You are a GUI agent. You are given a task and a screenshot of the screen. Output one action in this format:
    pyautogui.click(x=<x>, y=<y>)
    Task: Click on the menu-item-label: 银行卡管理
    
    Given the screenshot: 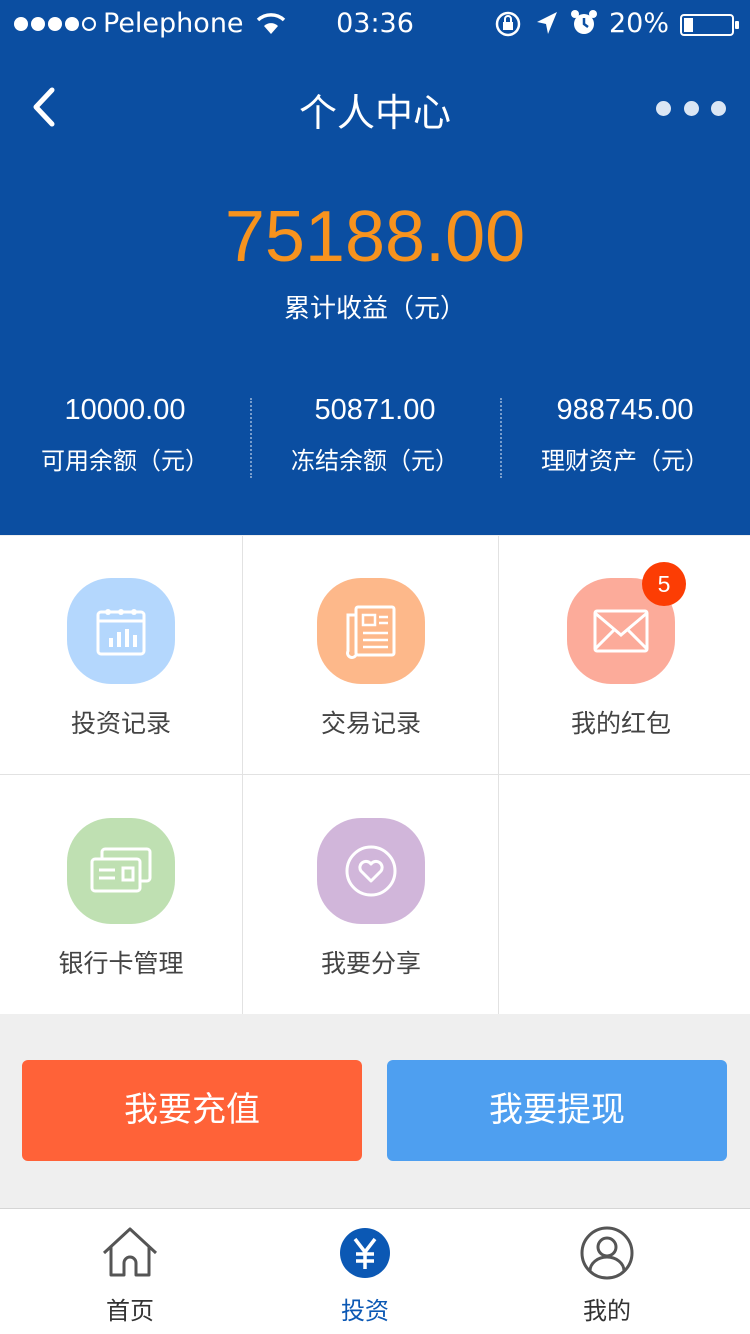 What is the action you would take?
    pyautogui.click(x=121, y=963)
    